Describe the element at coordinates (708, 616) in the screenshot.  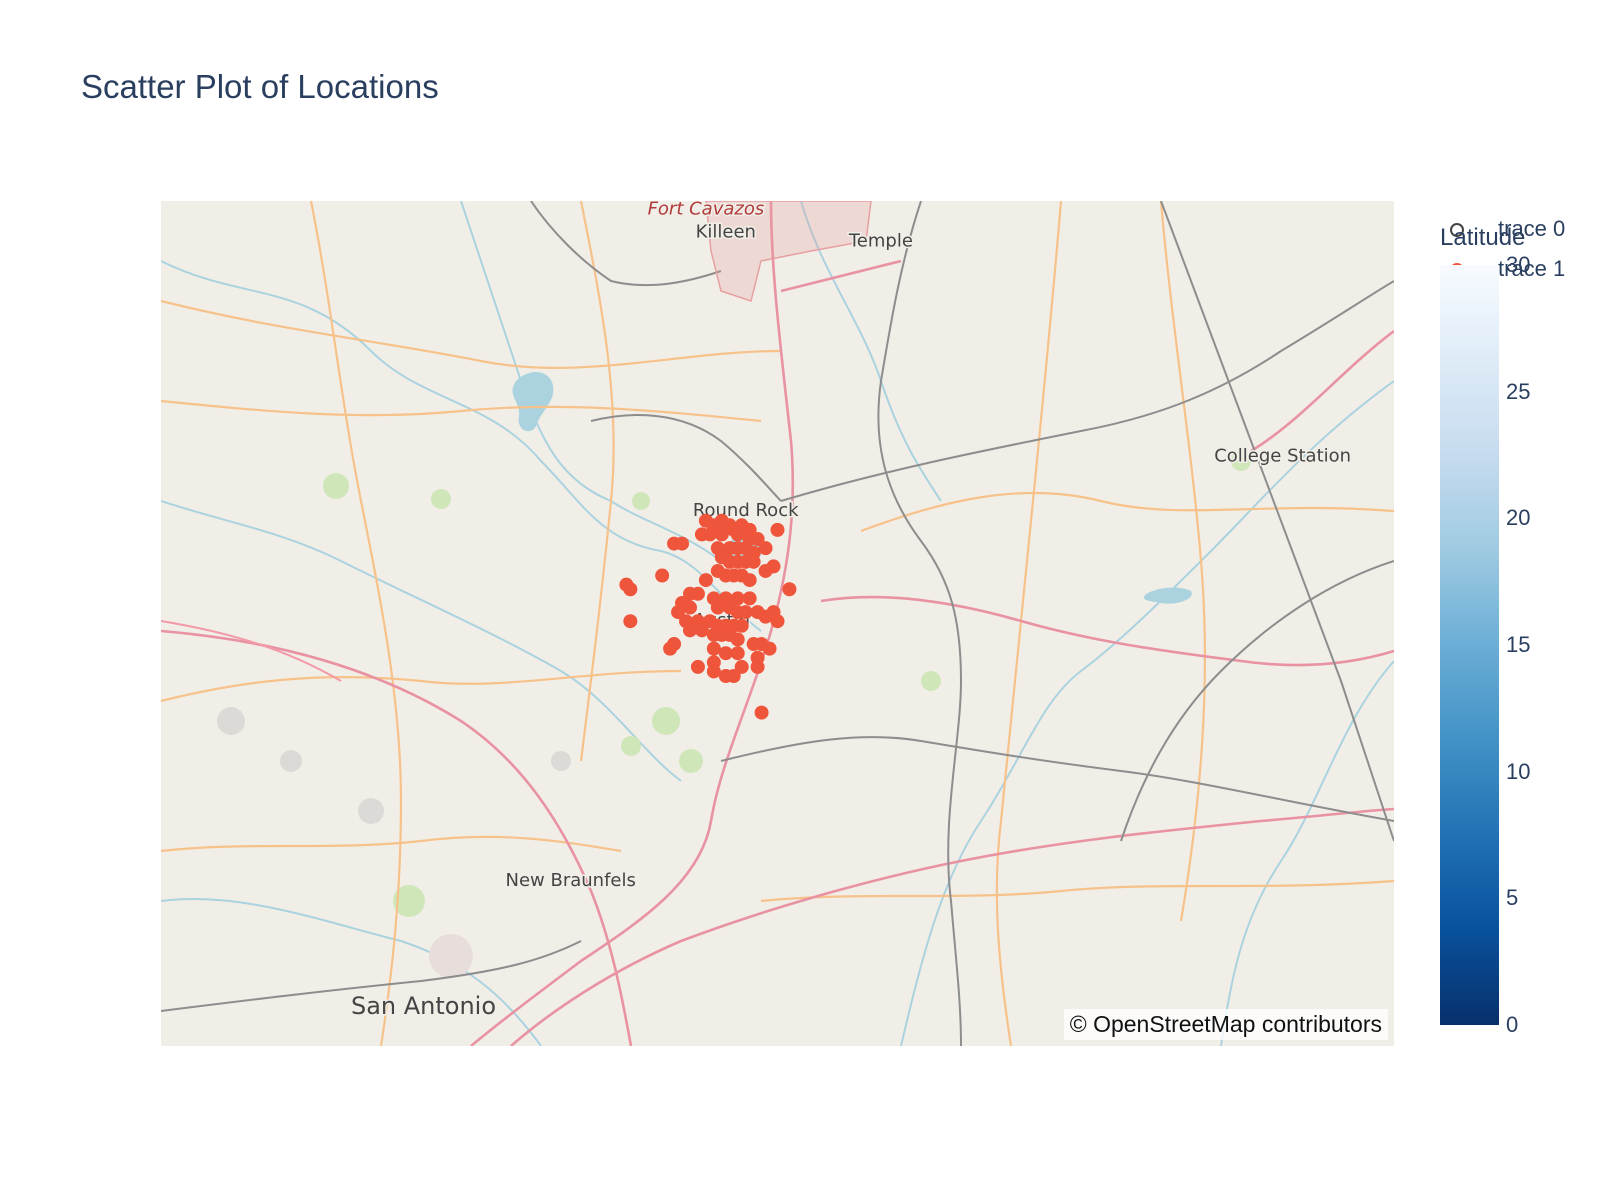
I see `trace-1-points` at that location.